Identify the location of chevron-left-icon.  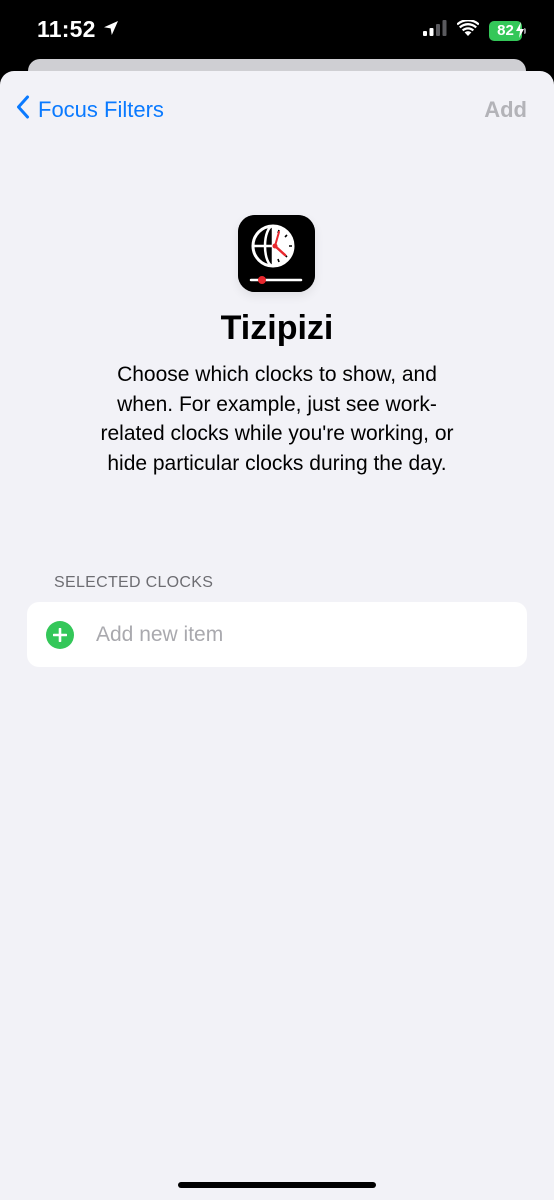
(23, 110).